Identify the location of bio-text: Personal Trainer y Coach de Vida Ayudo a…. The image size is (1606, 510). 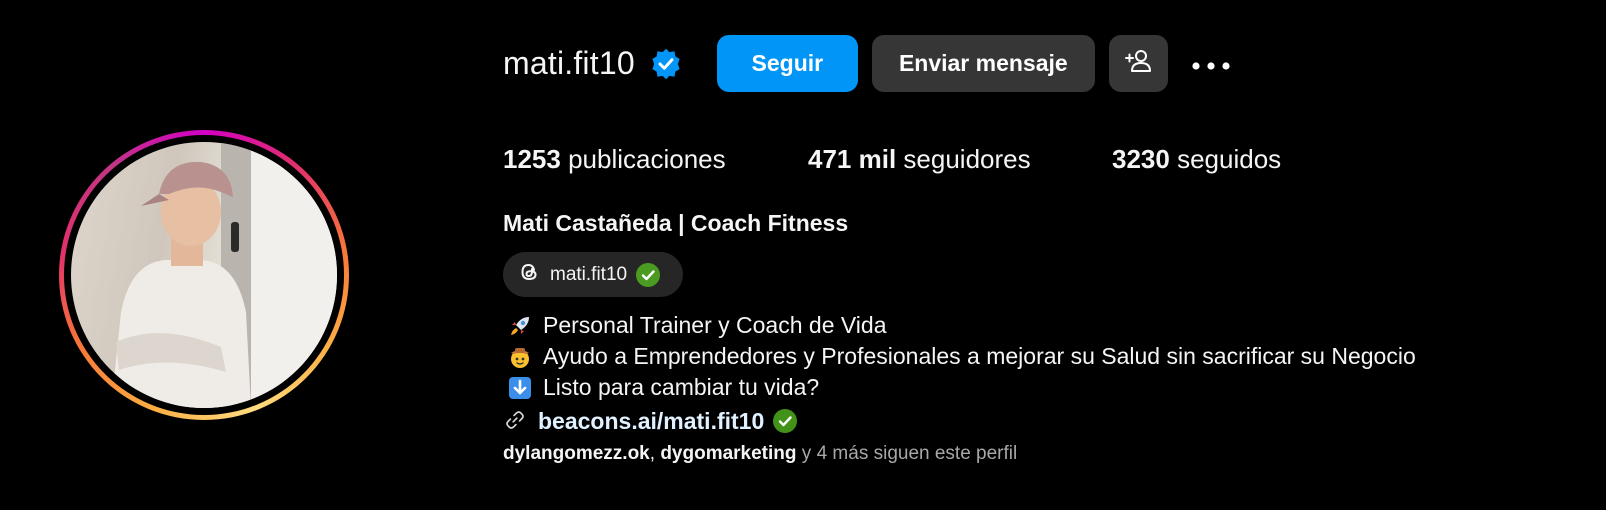
(961, 356).